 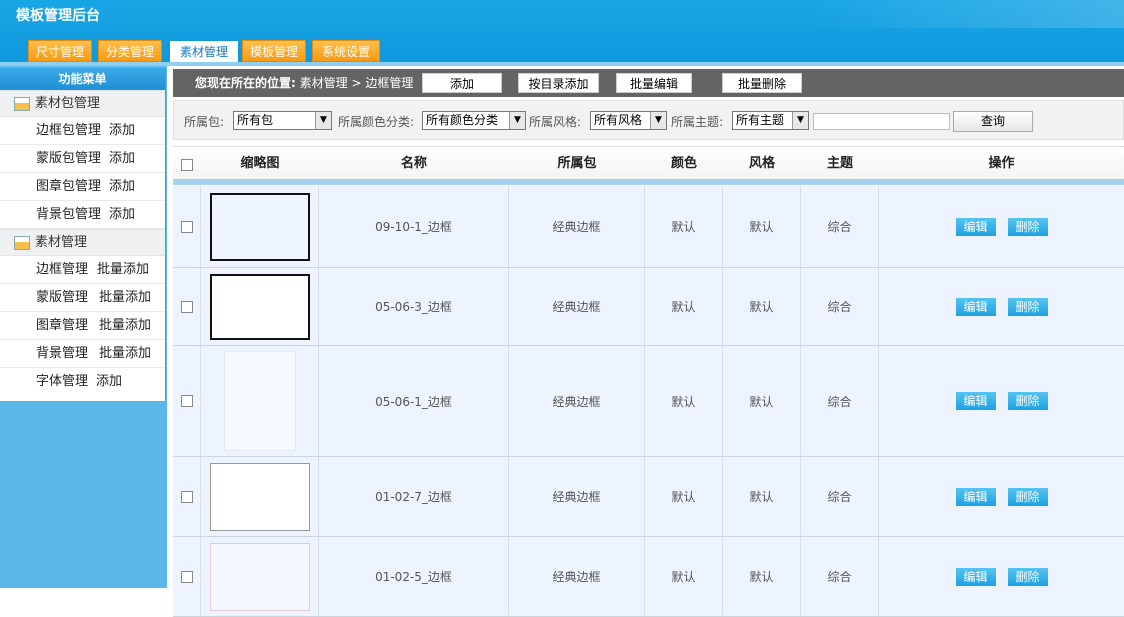 What do you see at coordinates (414, 226) in the screenshot?
I see `name-cell: 09-10-1_边框` at bounding box center [414, 226].